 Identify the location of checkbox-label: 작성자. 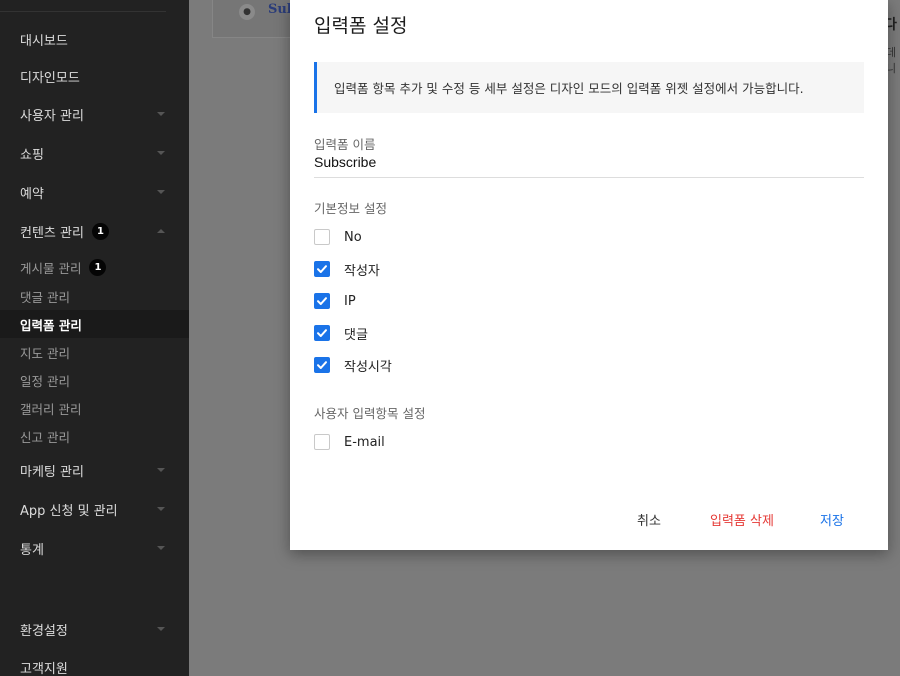
(362, 271).